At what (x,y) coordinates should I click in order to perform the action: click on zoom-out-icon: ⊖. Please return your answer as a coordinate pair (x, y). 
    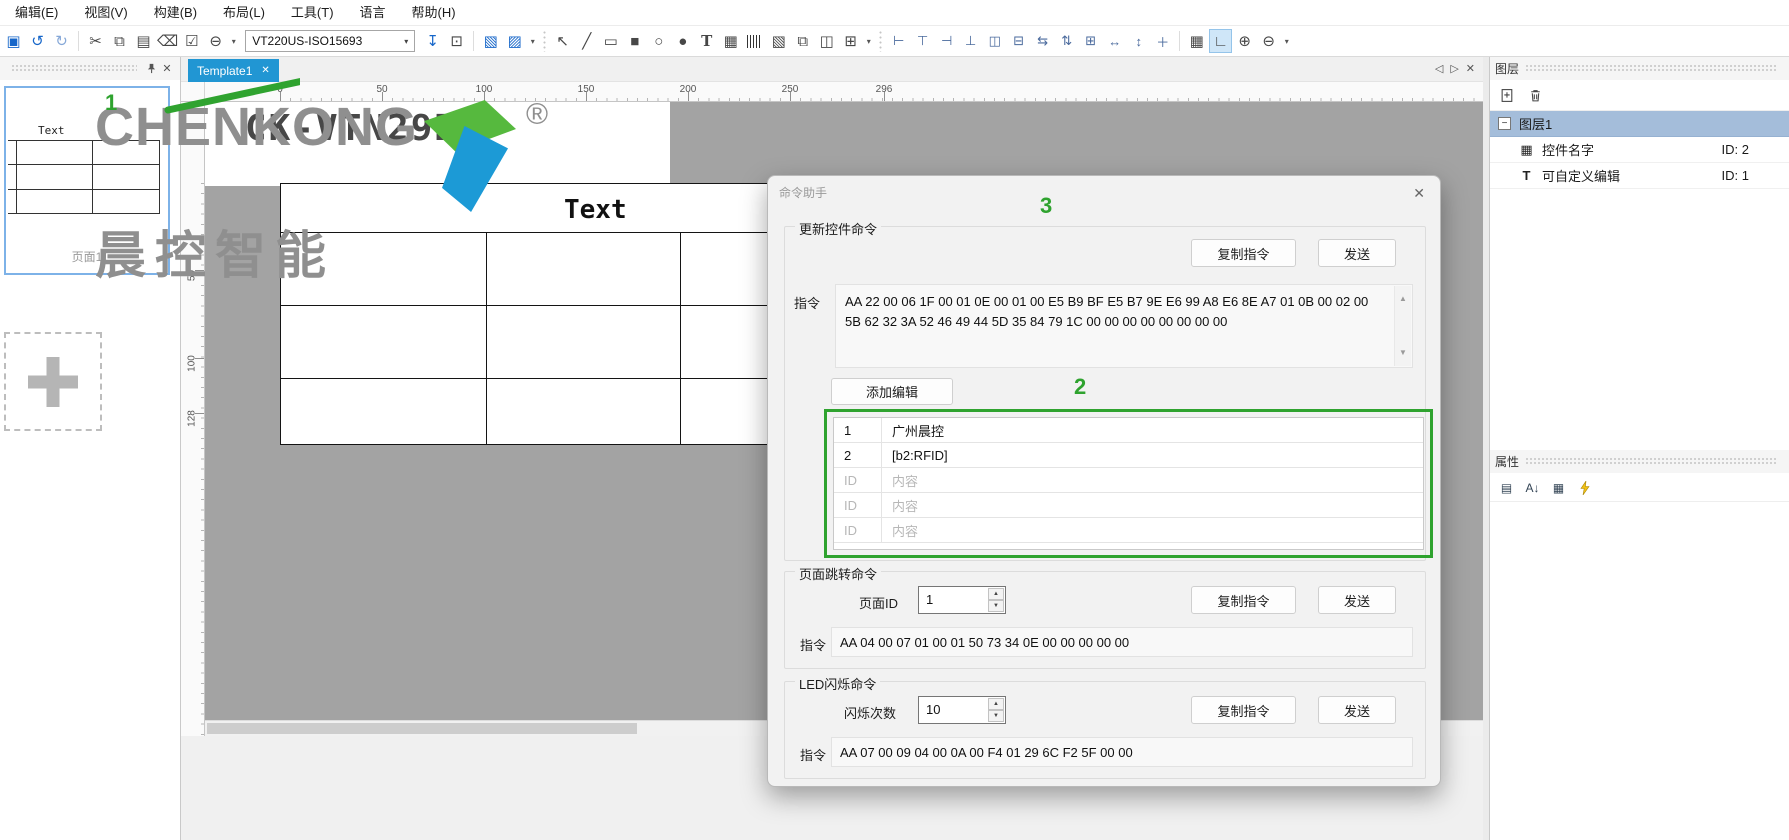
    Looking at the image, I should click on (1268, 41).